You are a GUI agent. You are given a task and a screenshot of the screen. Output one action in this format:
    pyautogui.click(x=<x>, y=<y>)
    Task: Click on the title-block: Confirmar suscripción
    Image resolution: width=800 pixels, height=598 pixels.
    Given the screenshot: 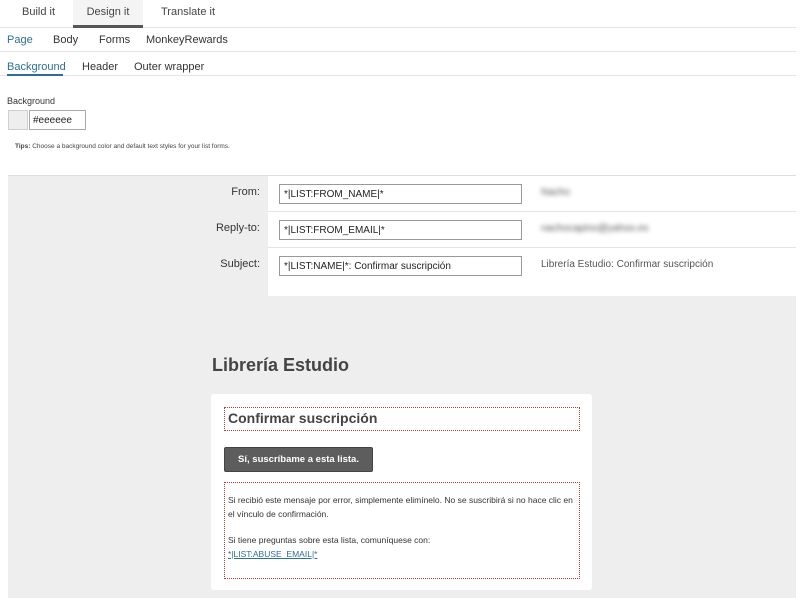 What is the action you would take?
    pyautogui.click(x=402, y=419)
    